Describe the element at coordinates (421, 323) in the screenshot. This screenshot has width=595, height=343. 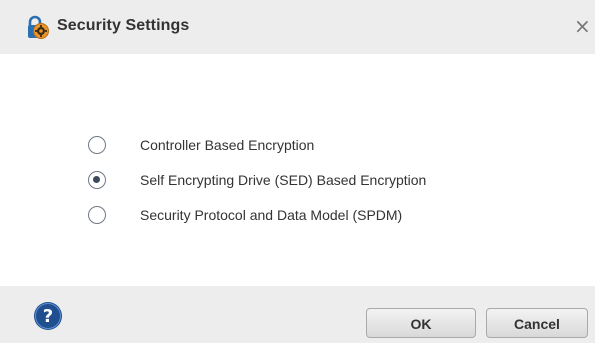
I see `ok-button: OK` at that location.